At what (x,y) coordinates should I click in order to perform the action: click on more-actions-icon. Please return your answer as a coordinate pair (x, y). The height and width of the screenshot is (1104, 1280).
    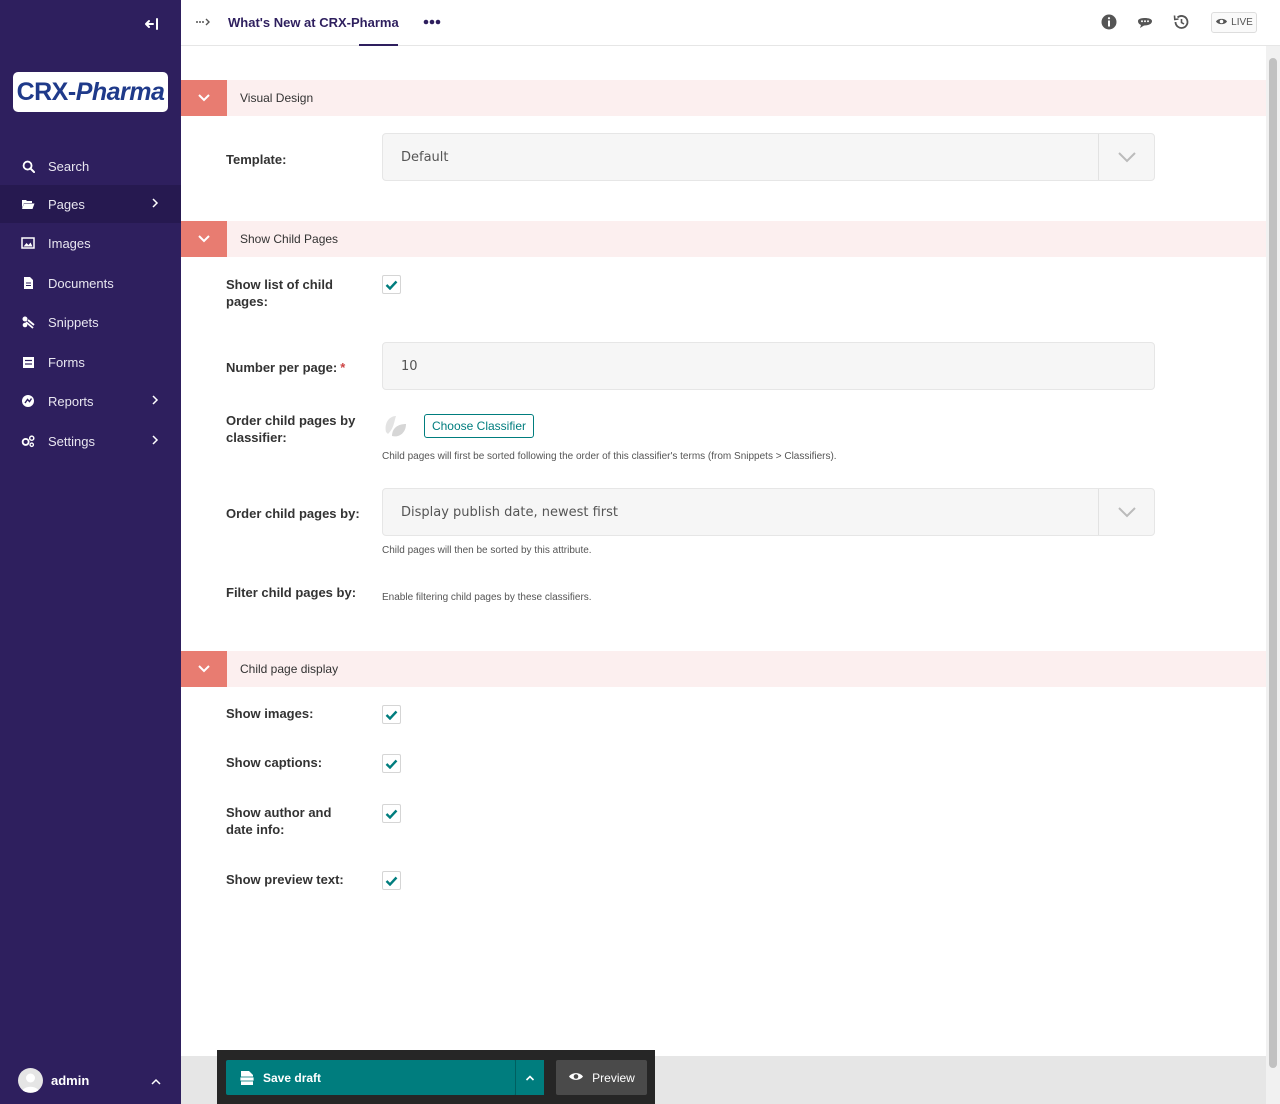
    Looking at the image, I should click on (432, 21).